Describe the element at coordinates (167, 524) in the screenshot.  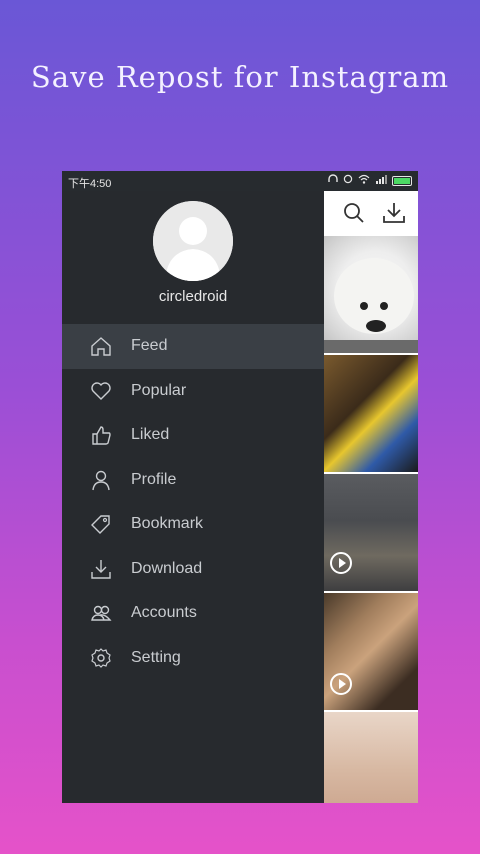
I see `menu-item-label: Bookmark` at that location.